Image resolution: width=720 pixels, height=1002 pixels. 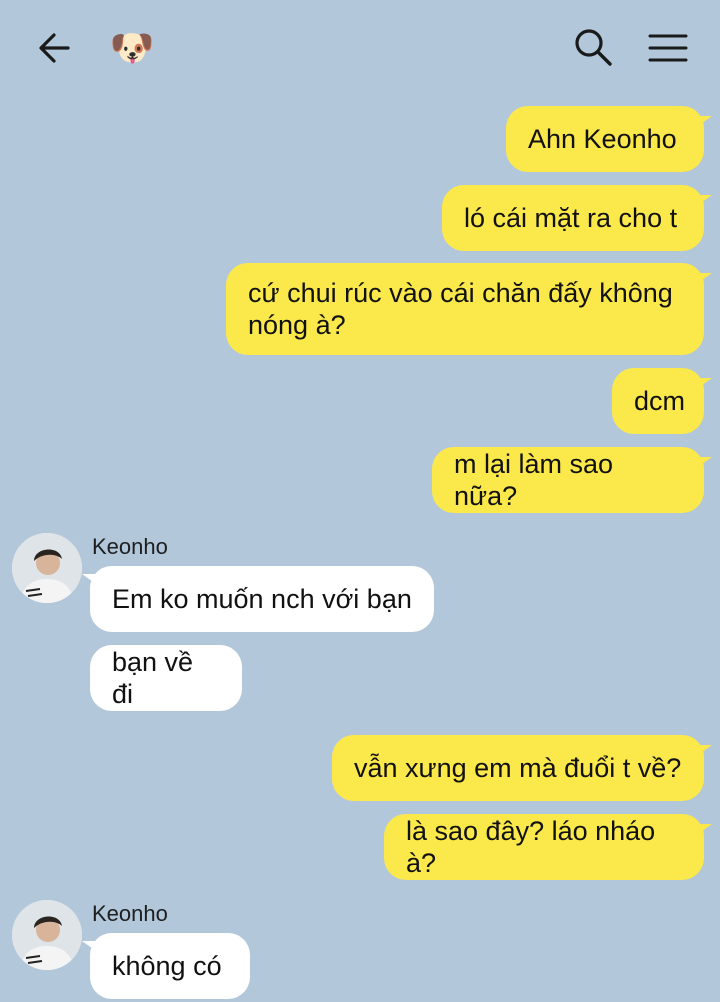 I want to click on back-arrow-icon, so click(x=54, y=48).